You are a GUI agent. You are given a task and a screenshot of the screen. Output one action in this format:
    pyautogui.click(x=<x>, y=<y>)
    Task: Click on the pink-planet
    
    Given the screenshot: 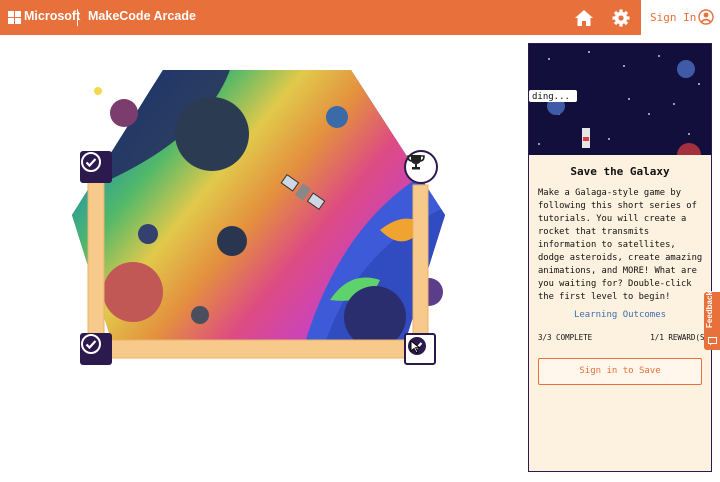 What is the action you would take?
    pyautogui.click(x=124, y=113)
    